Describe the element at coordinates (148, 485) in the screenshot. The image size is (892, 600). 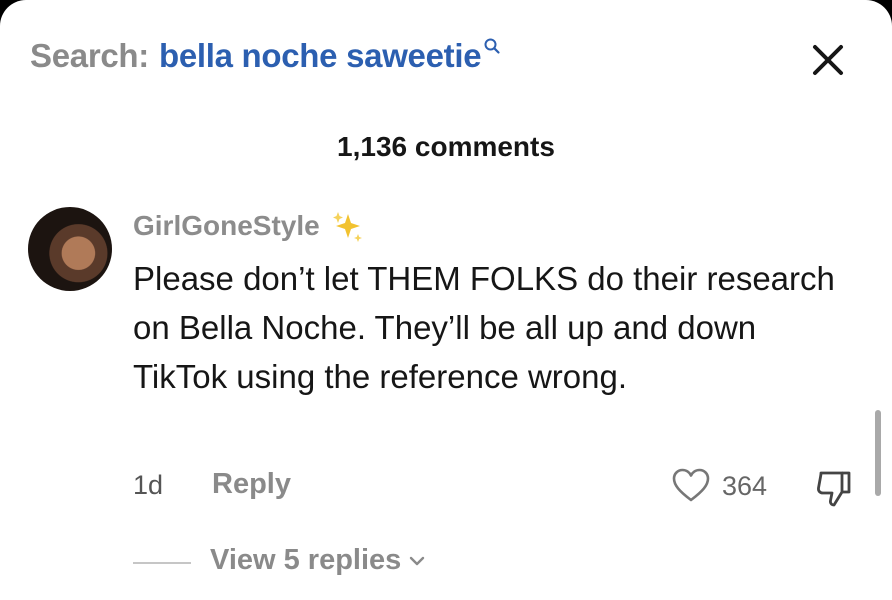
I see `timestamp: 1d` at that location.